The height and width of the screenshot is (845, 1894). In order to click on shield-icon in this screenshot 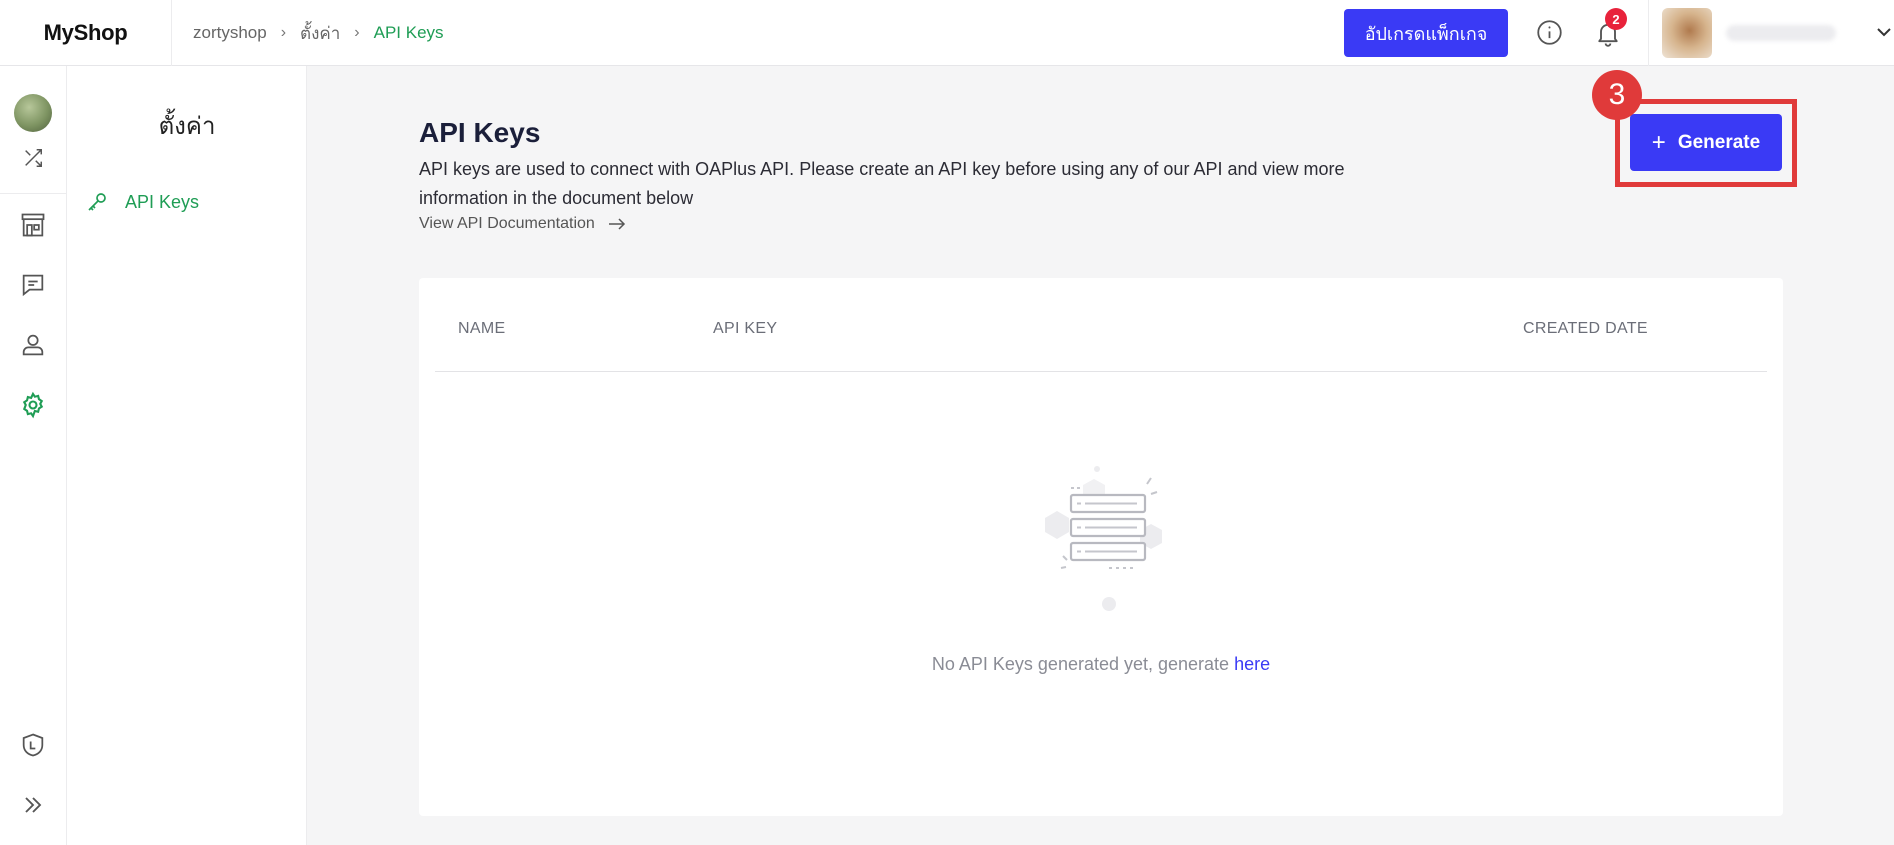, I will do `click(33, 745)`.